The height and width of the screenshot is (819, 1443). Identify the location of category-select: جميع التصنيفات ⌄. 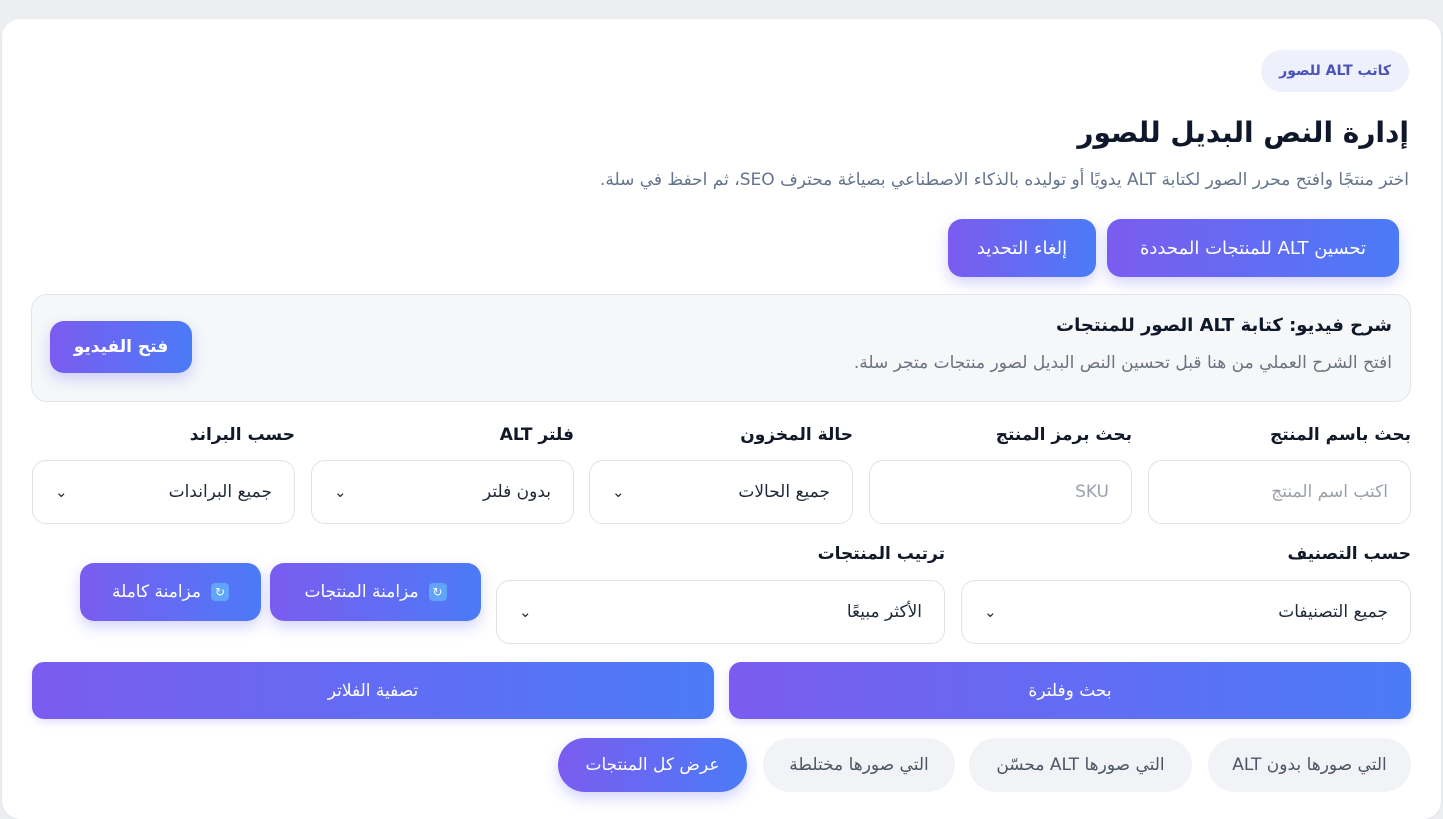
(1186, 612).